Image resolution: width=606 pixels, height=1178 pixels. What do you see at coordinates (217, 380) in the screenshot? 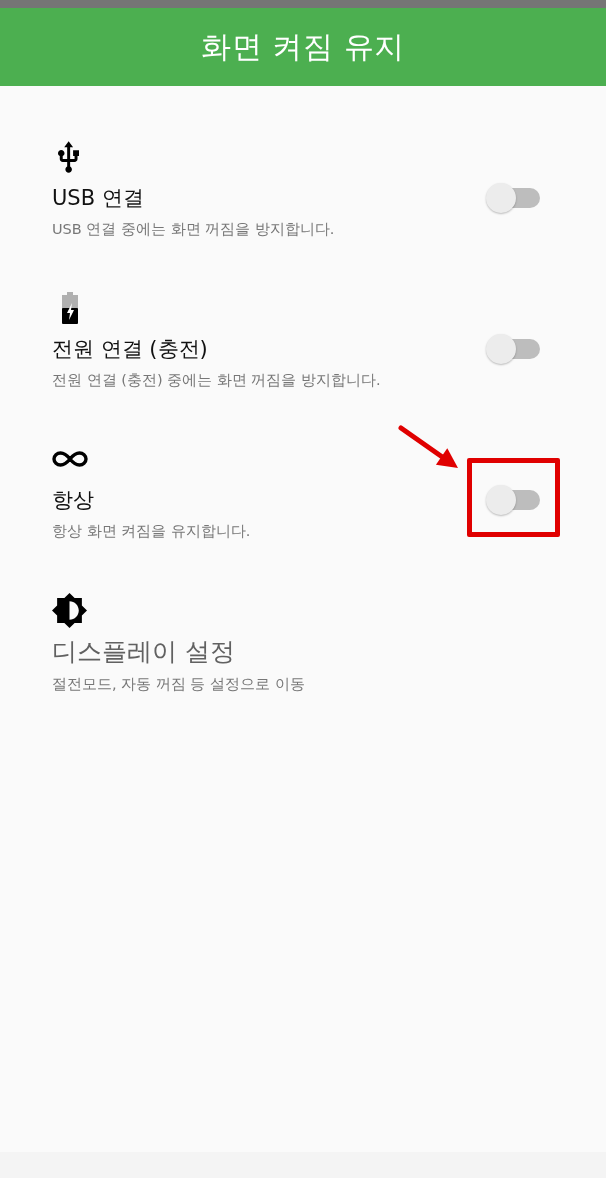
I see `setting-description: 전원 연결 (충전) 중에는 화면 꺼짐을 방지합니다.` at bounding box center [217, 380].